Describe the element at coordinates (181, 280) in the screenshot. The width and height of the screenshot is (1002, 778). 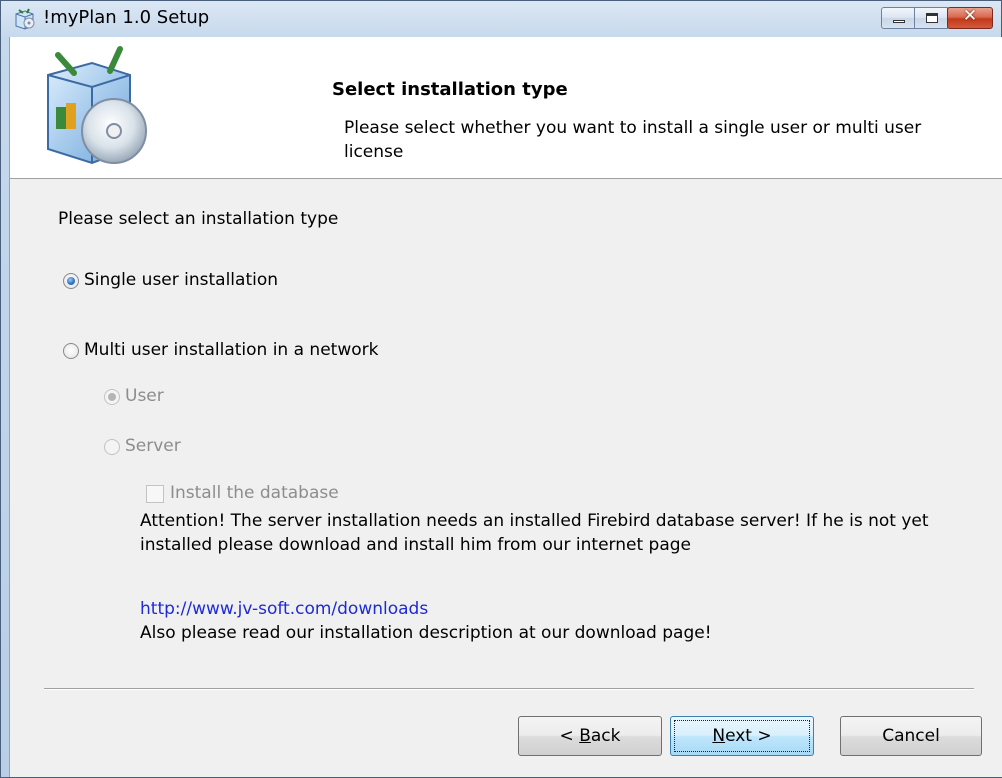
I see `single-user-label: Single user installation` at that location.